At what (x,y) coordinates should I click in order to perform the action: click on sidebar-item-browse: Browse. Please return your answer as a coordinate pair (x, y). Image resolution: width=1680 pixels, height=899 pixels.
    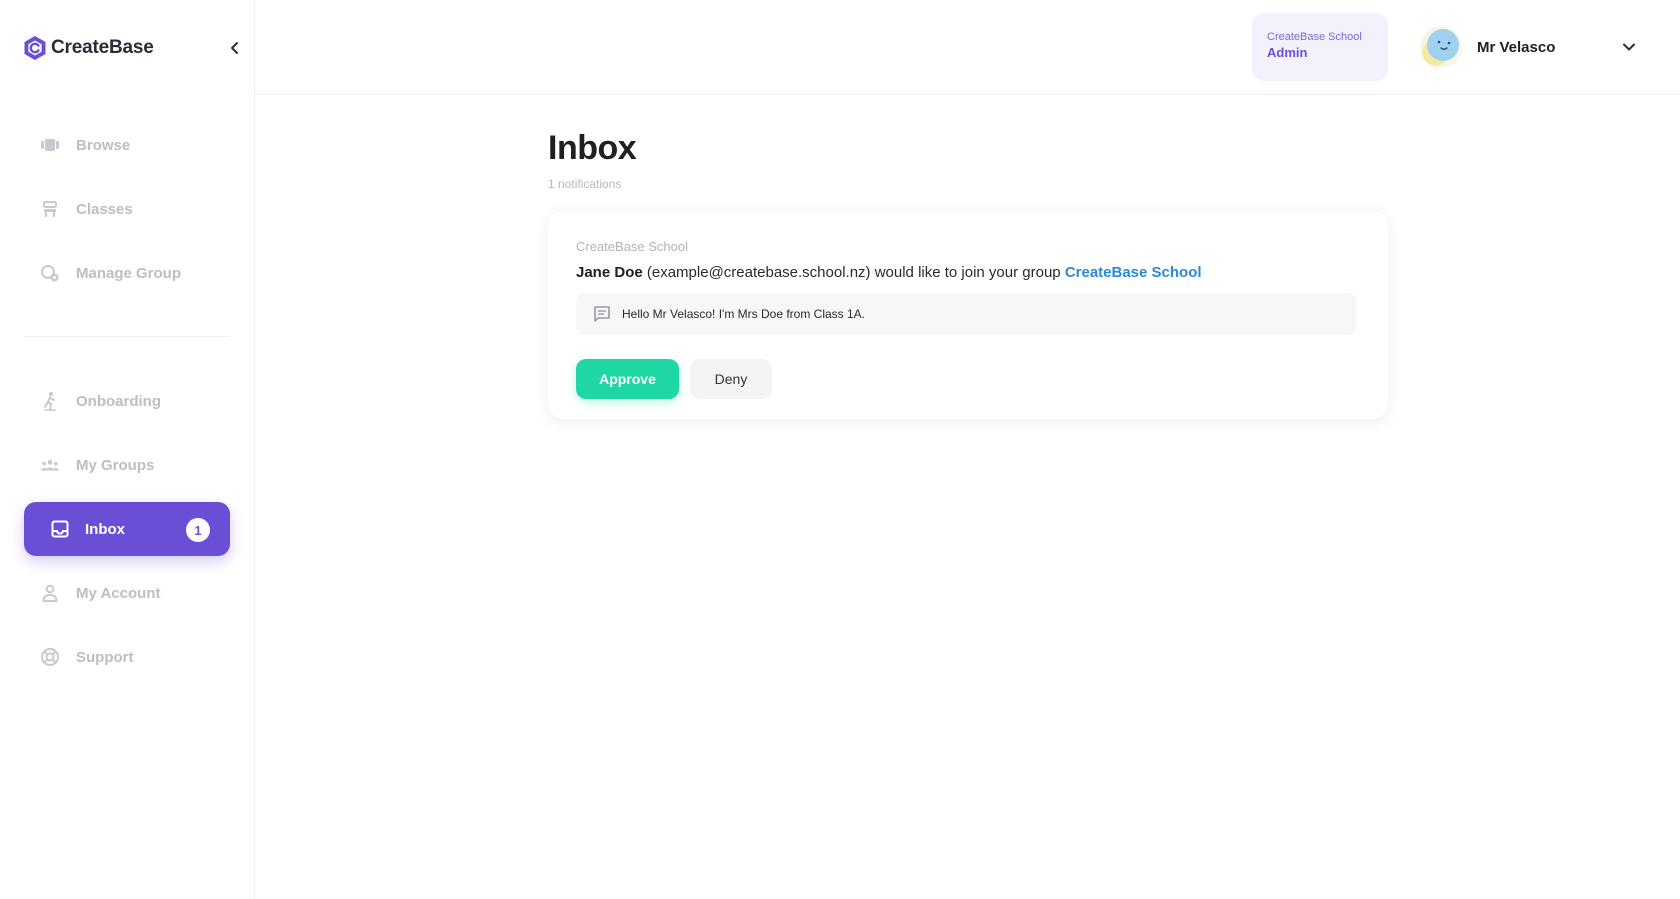
    Looking at the image, I should click on (127, 145).